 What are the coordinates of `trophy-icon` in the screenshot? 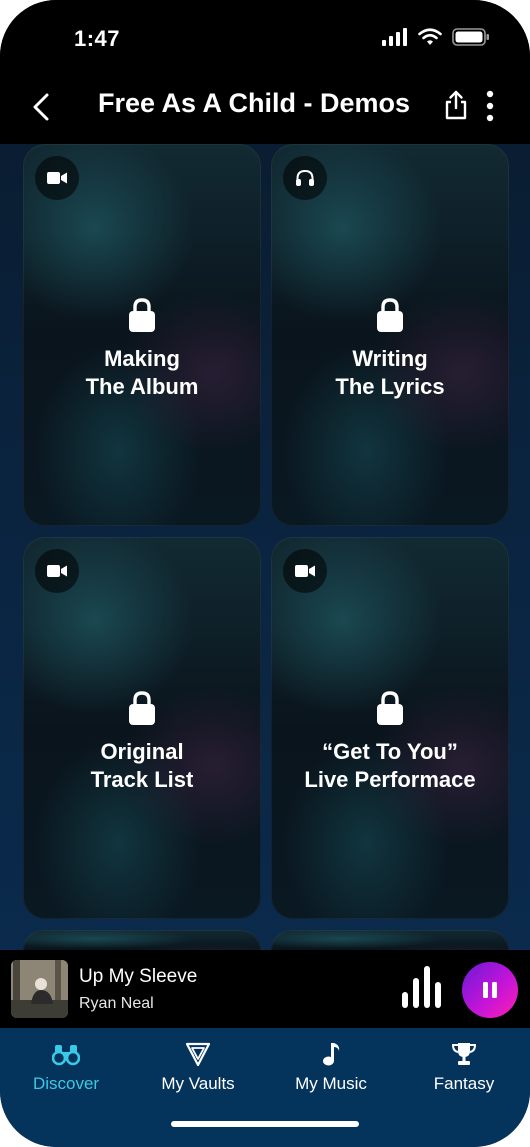 It's located at (464, 1054).